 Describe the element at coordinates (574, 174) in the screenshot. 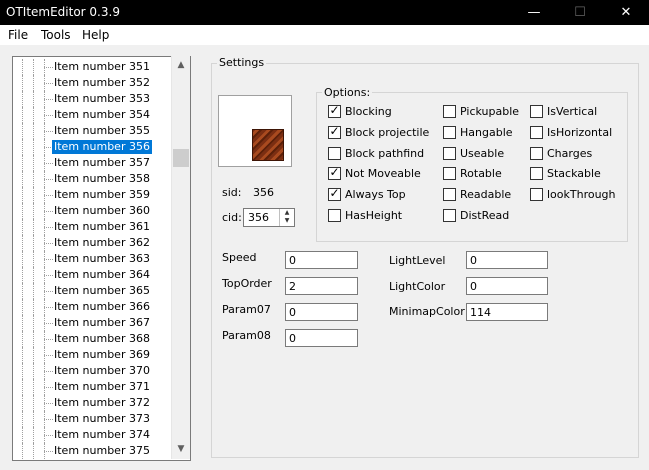

I see `option-label: Stackable` at that location.